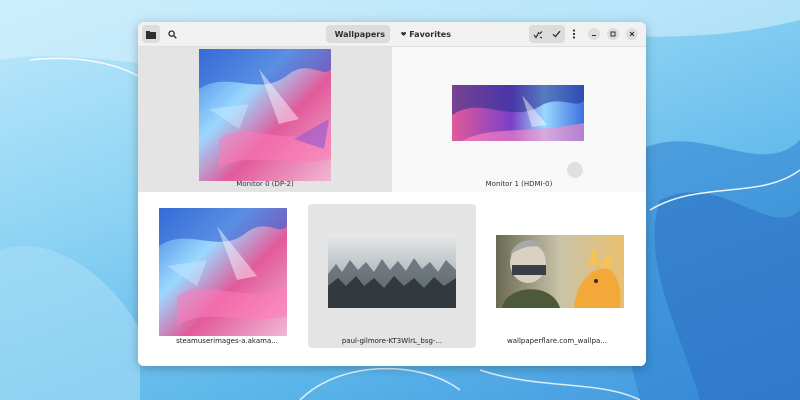  I want to click on main-menu-button, so click(574, 34).